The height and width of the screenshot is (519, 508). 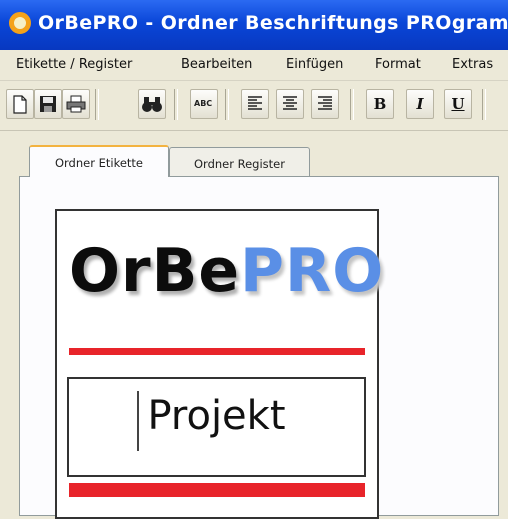 What do you see at coordinates (216, 64) in the screenshot?
I see `menu-bearbeiten: Bearbeiten` at bounding box center [216, 64].